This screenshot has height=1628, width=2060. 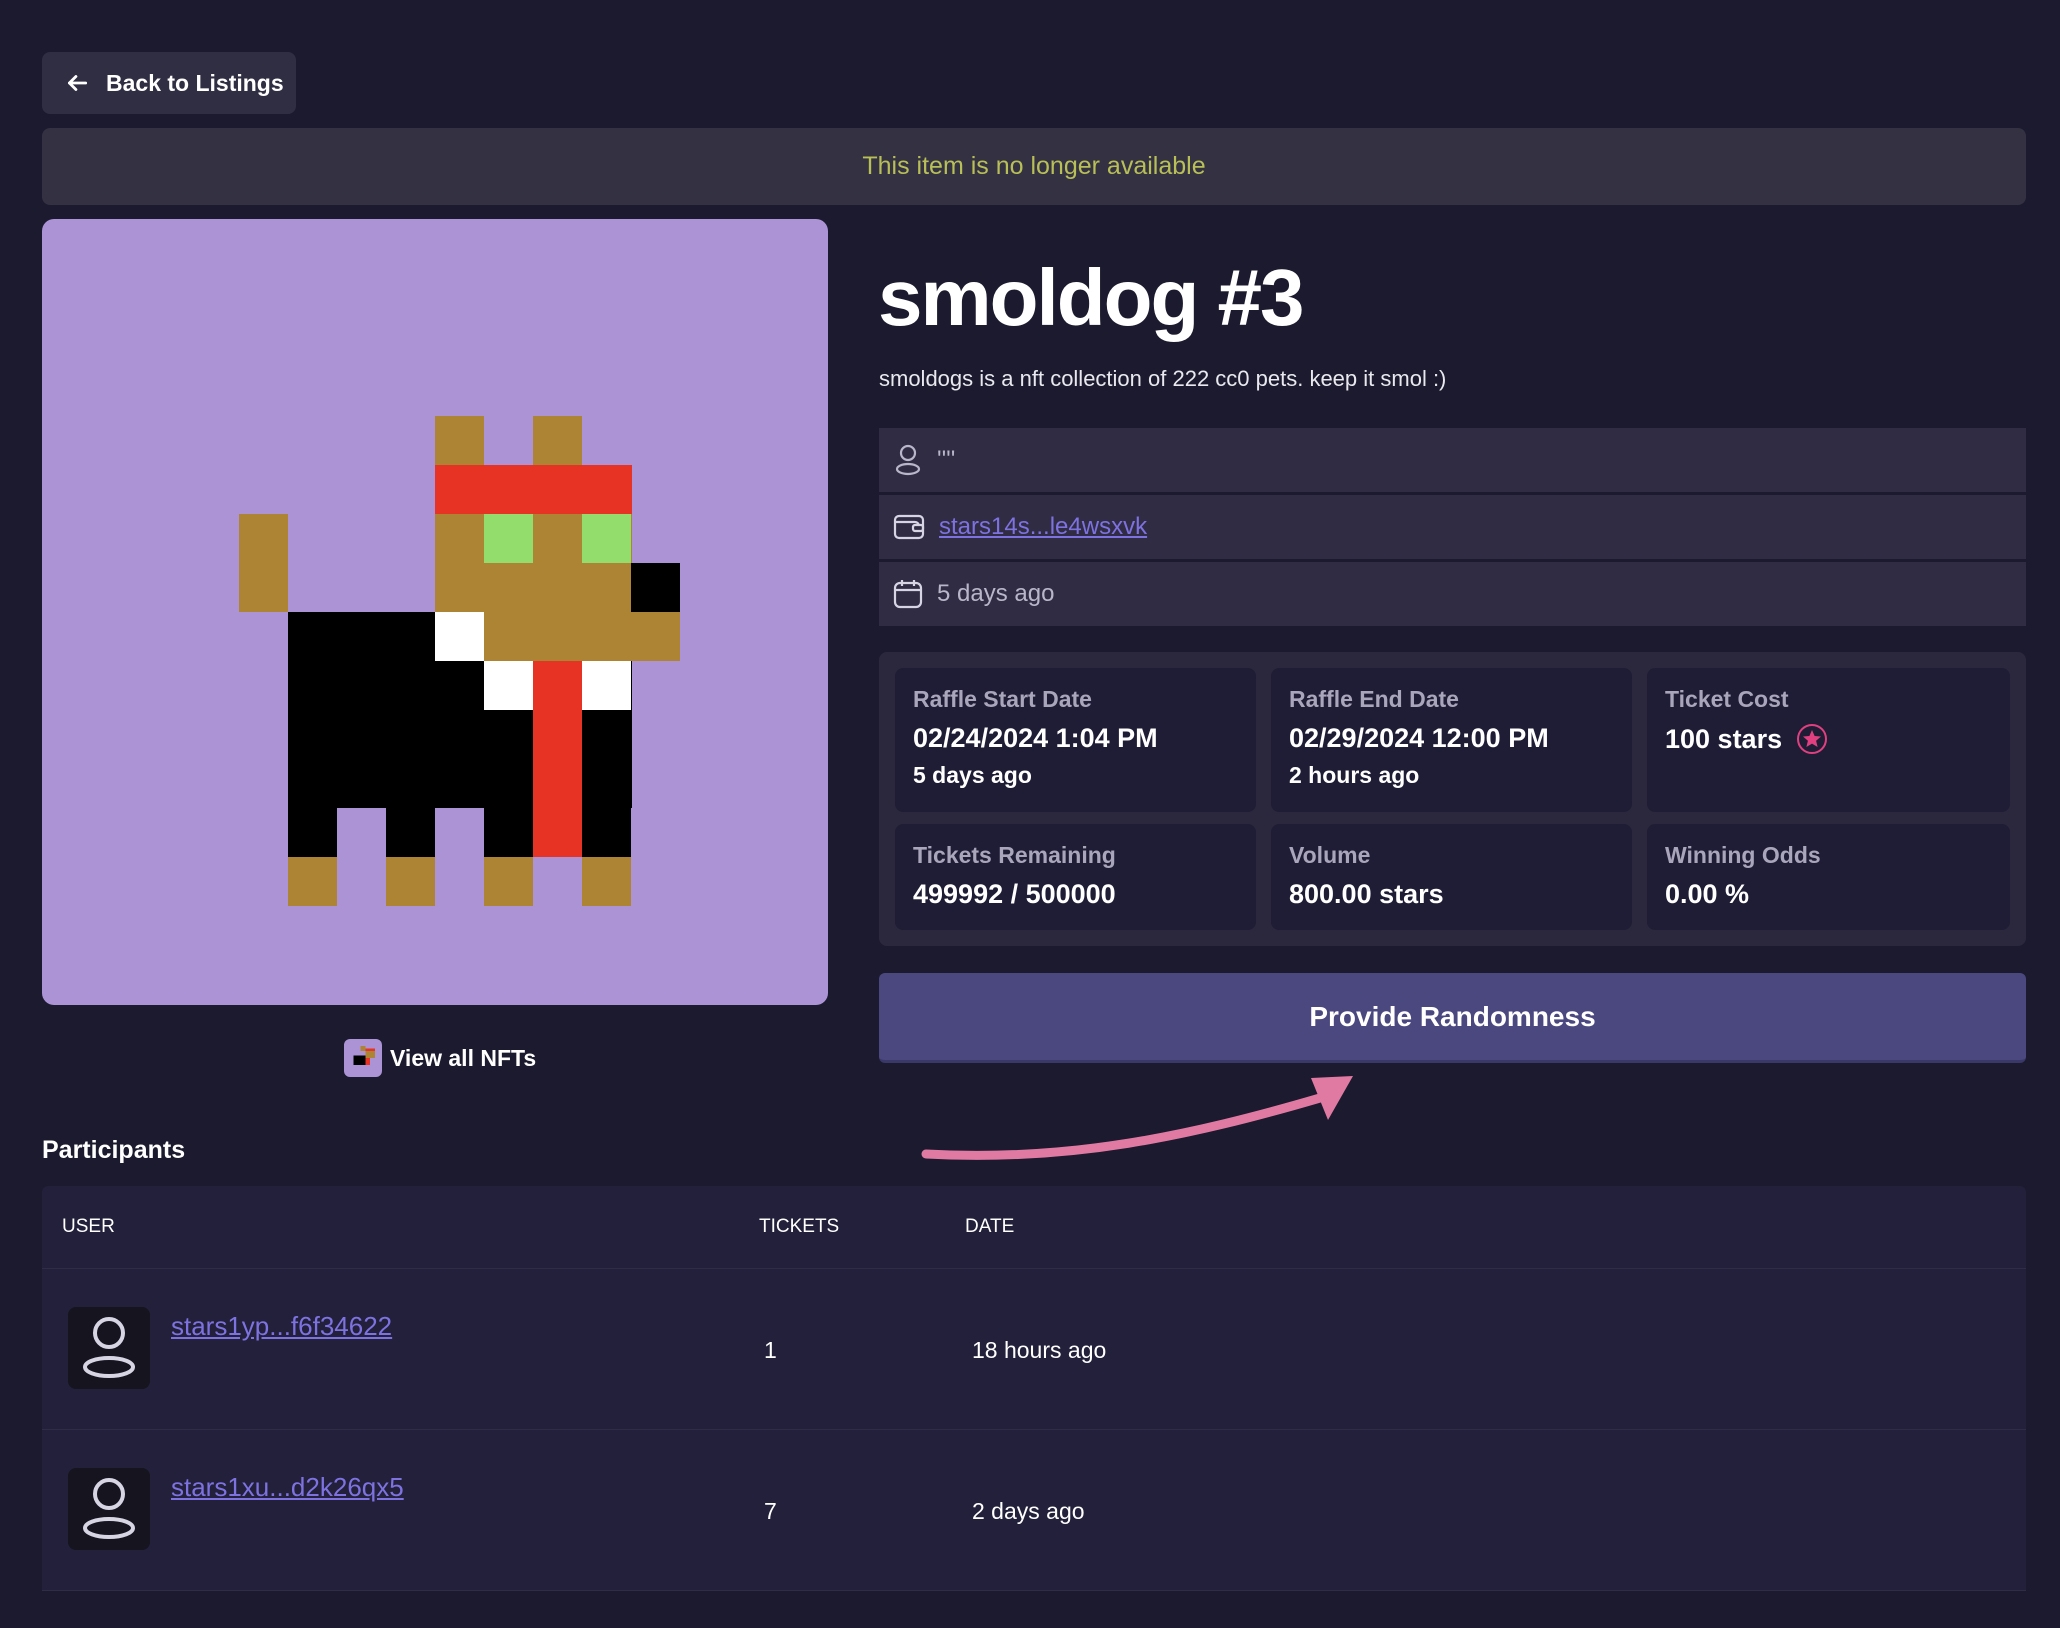 I want to click on participant-address-link: stars1xu...d2k26qx5, so click(x=287, y=1487).